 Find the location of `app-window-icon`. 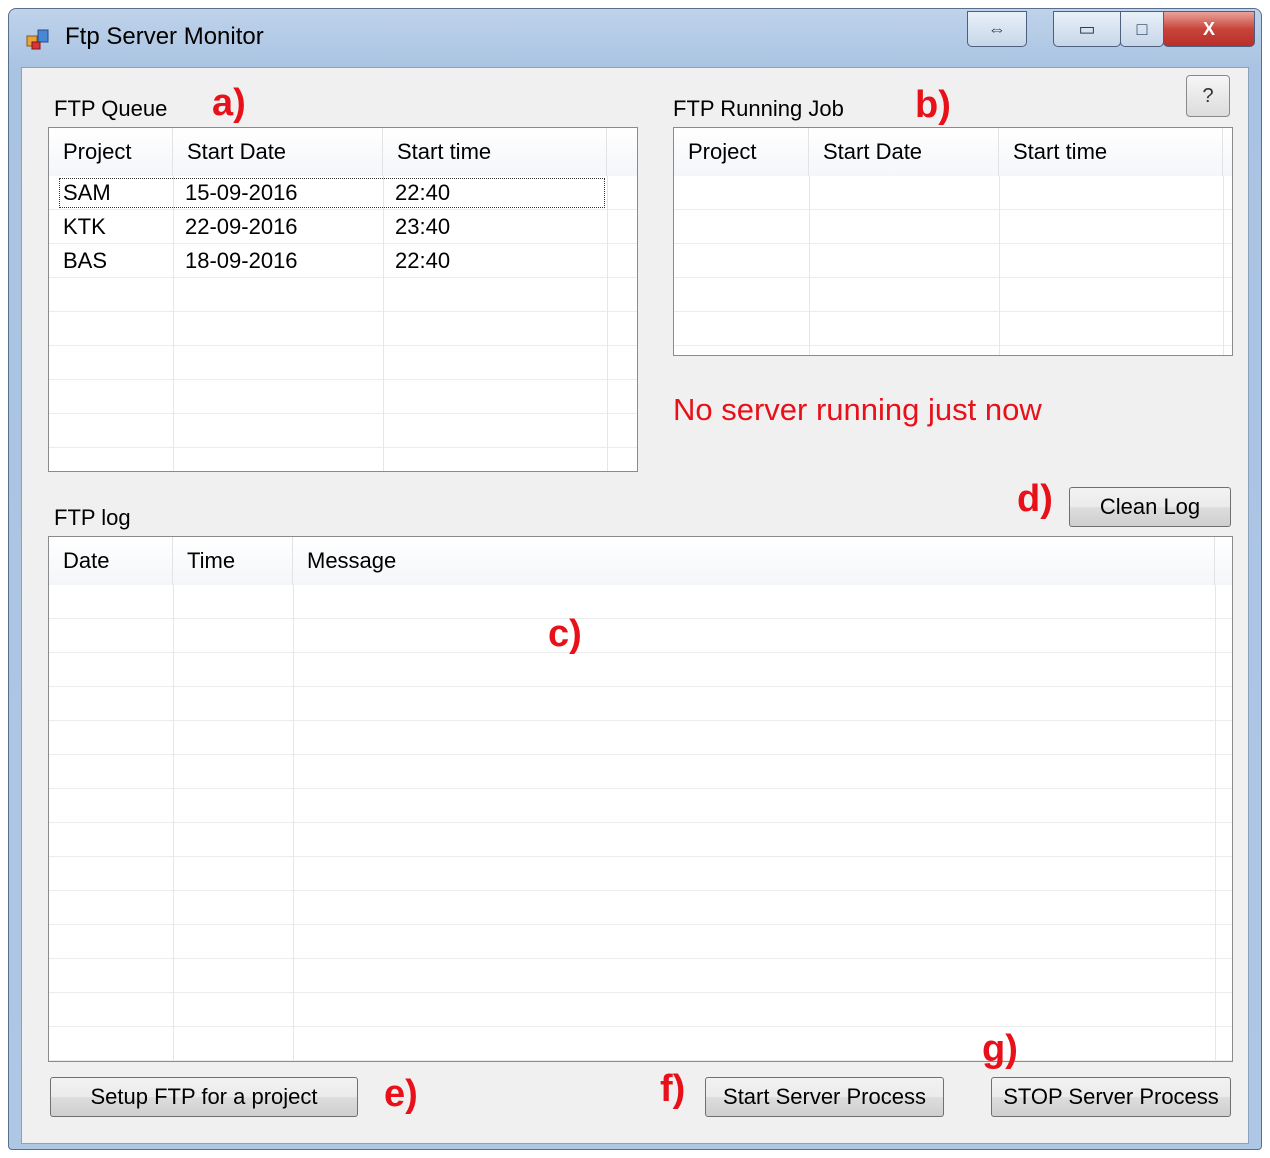

app-window-icon is located at coordinates (37, 39).